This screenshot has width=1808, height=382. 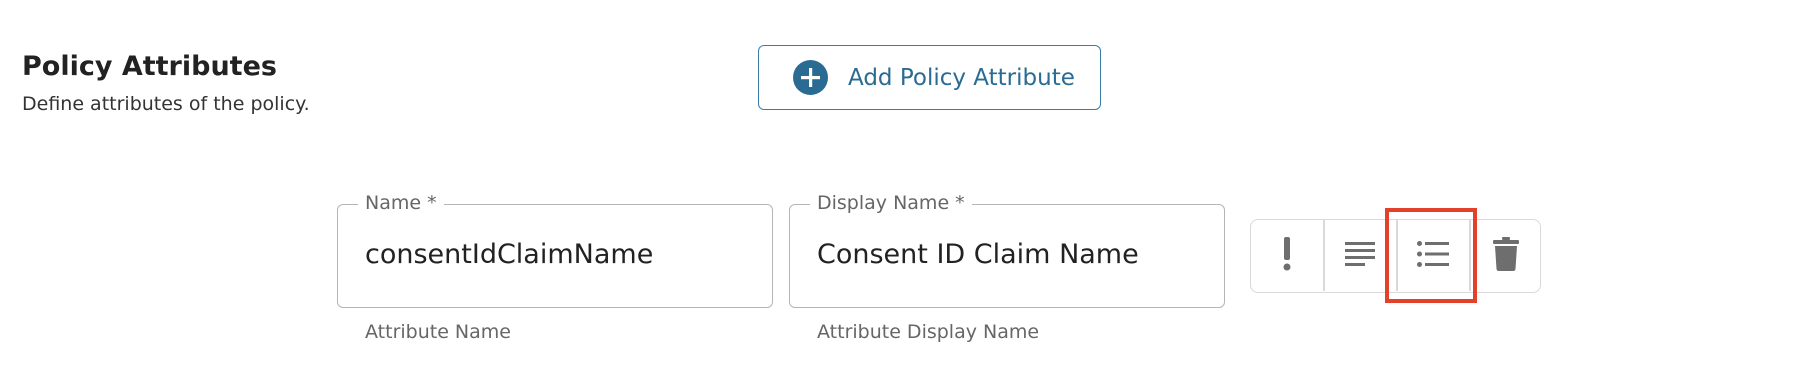 I want to click on text-type-toggle-button, so click(x=1360, y=255).